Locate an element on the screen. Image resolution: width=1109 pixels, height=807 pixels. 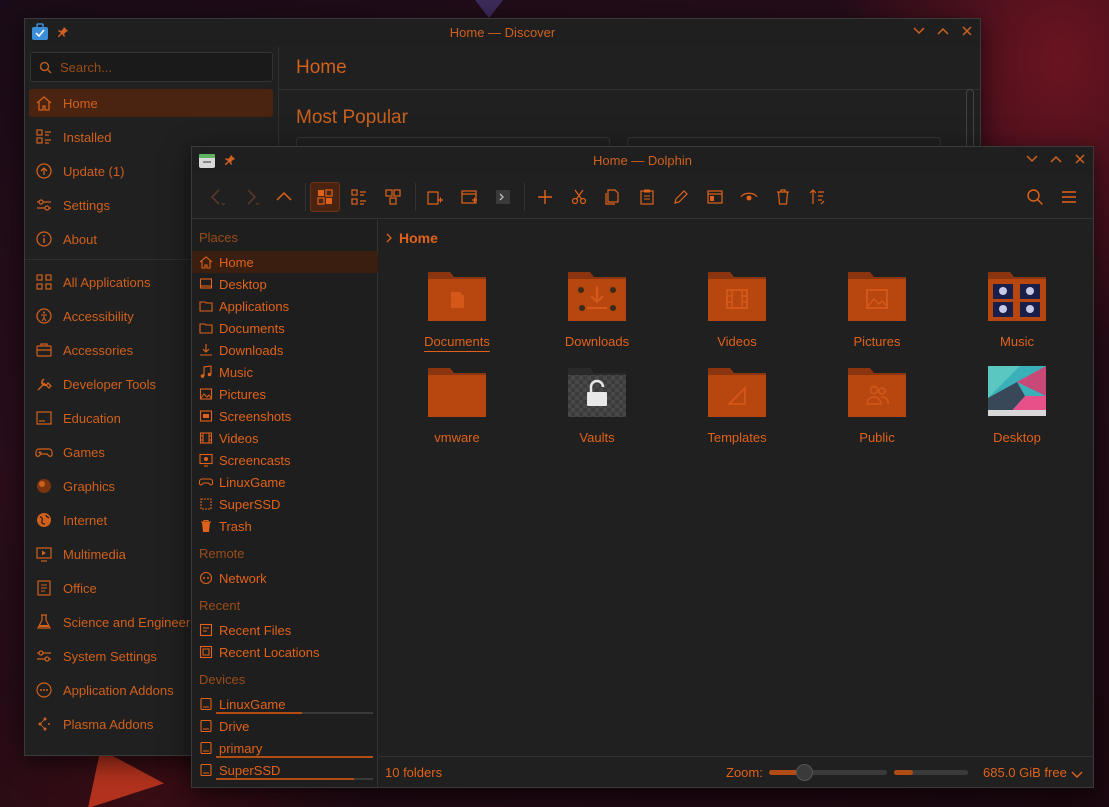
places-item-screencasts: Screencasts is located at coordinates (285, 460).